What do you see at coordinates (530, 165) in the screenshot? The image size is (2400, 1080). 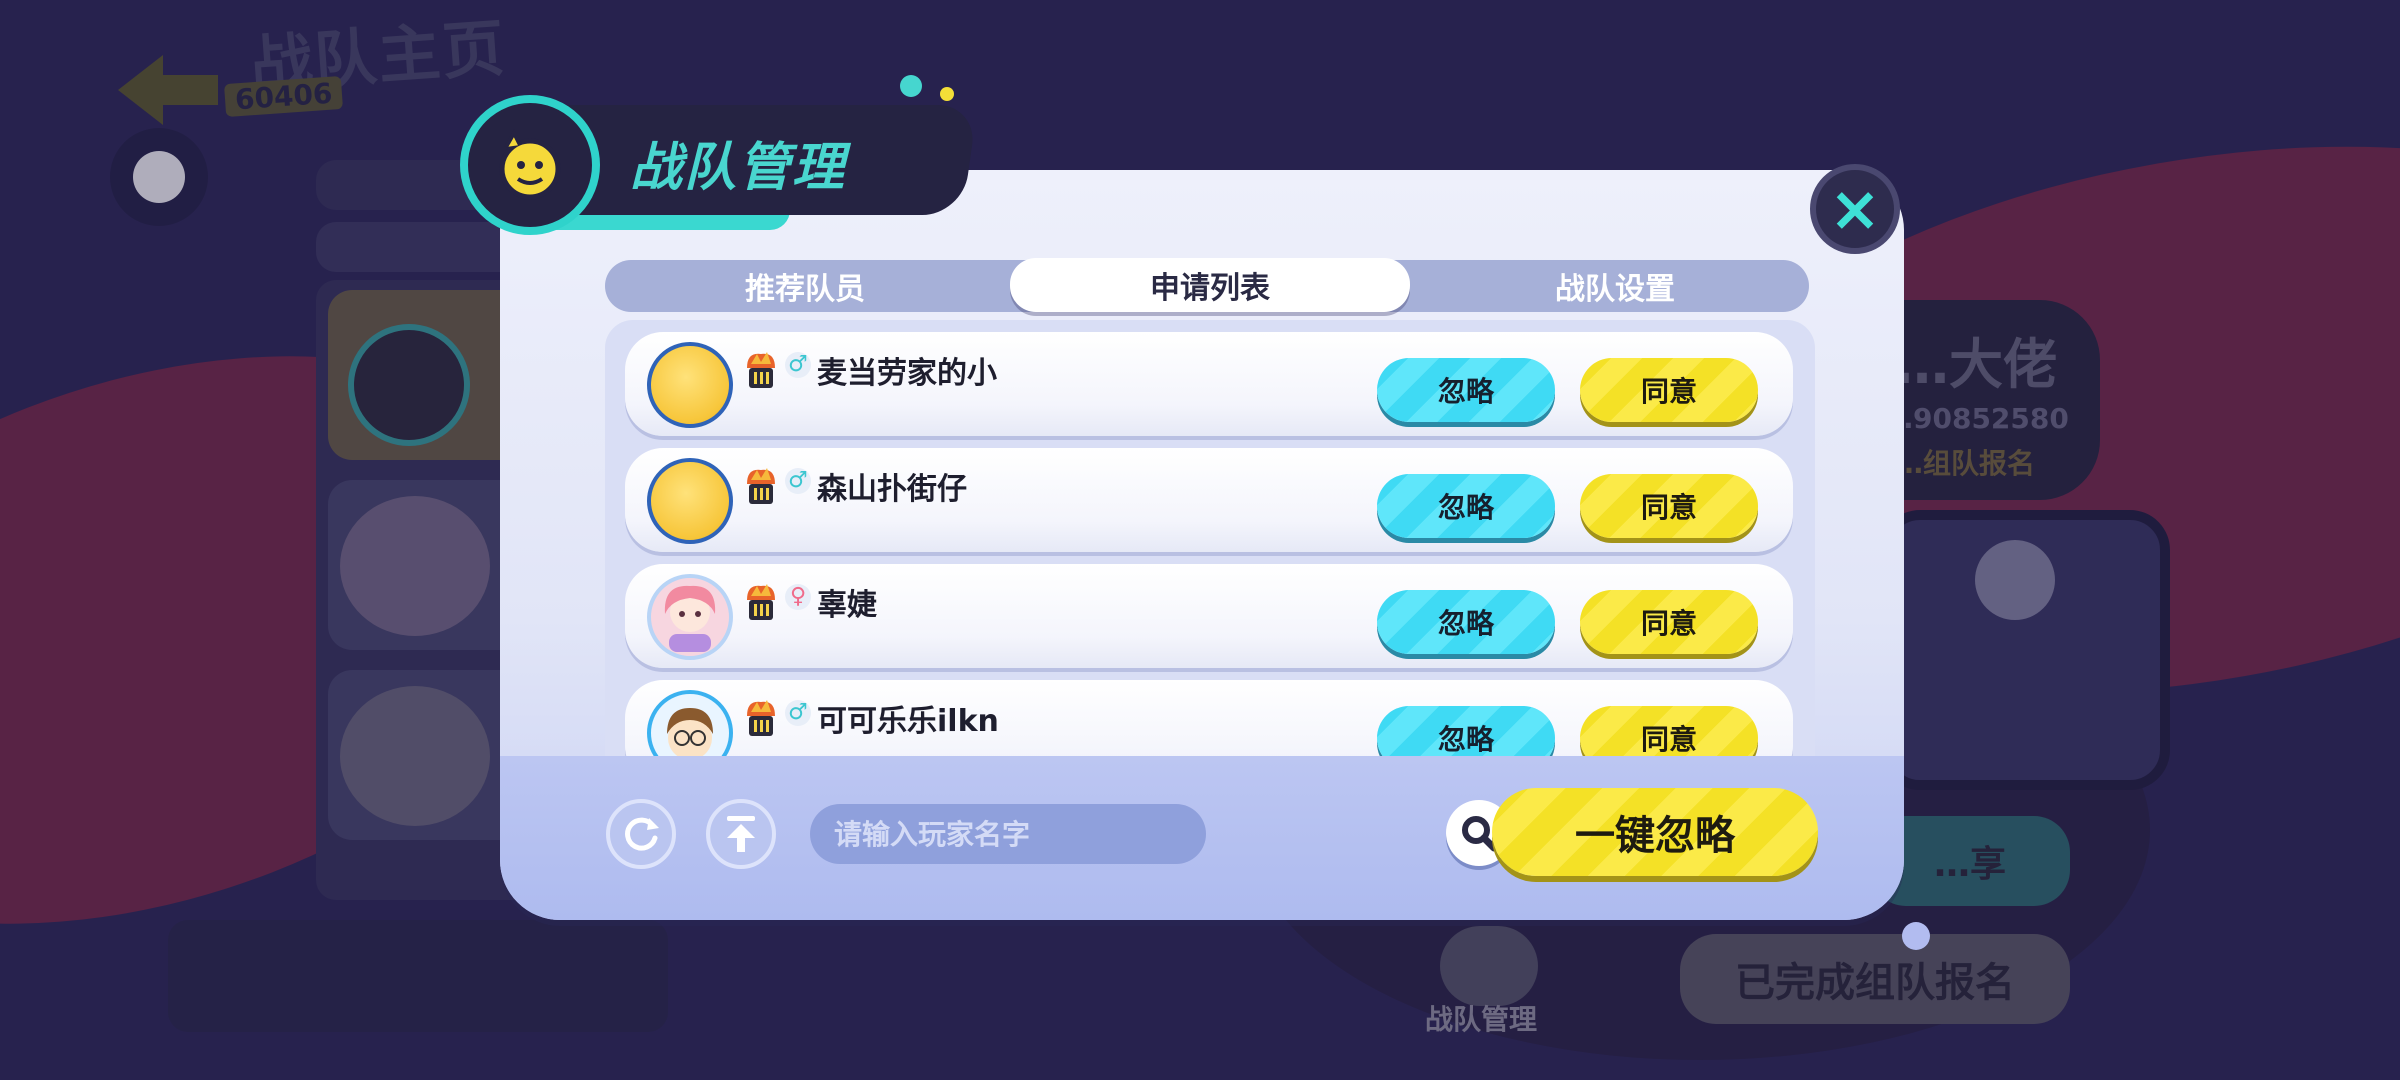 I see `team-emblem-icon` at bounding box center [530, 165].